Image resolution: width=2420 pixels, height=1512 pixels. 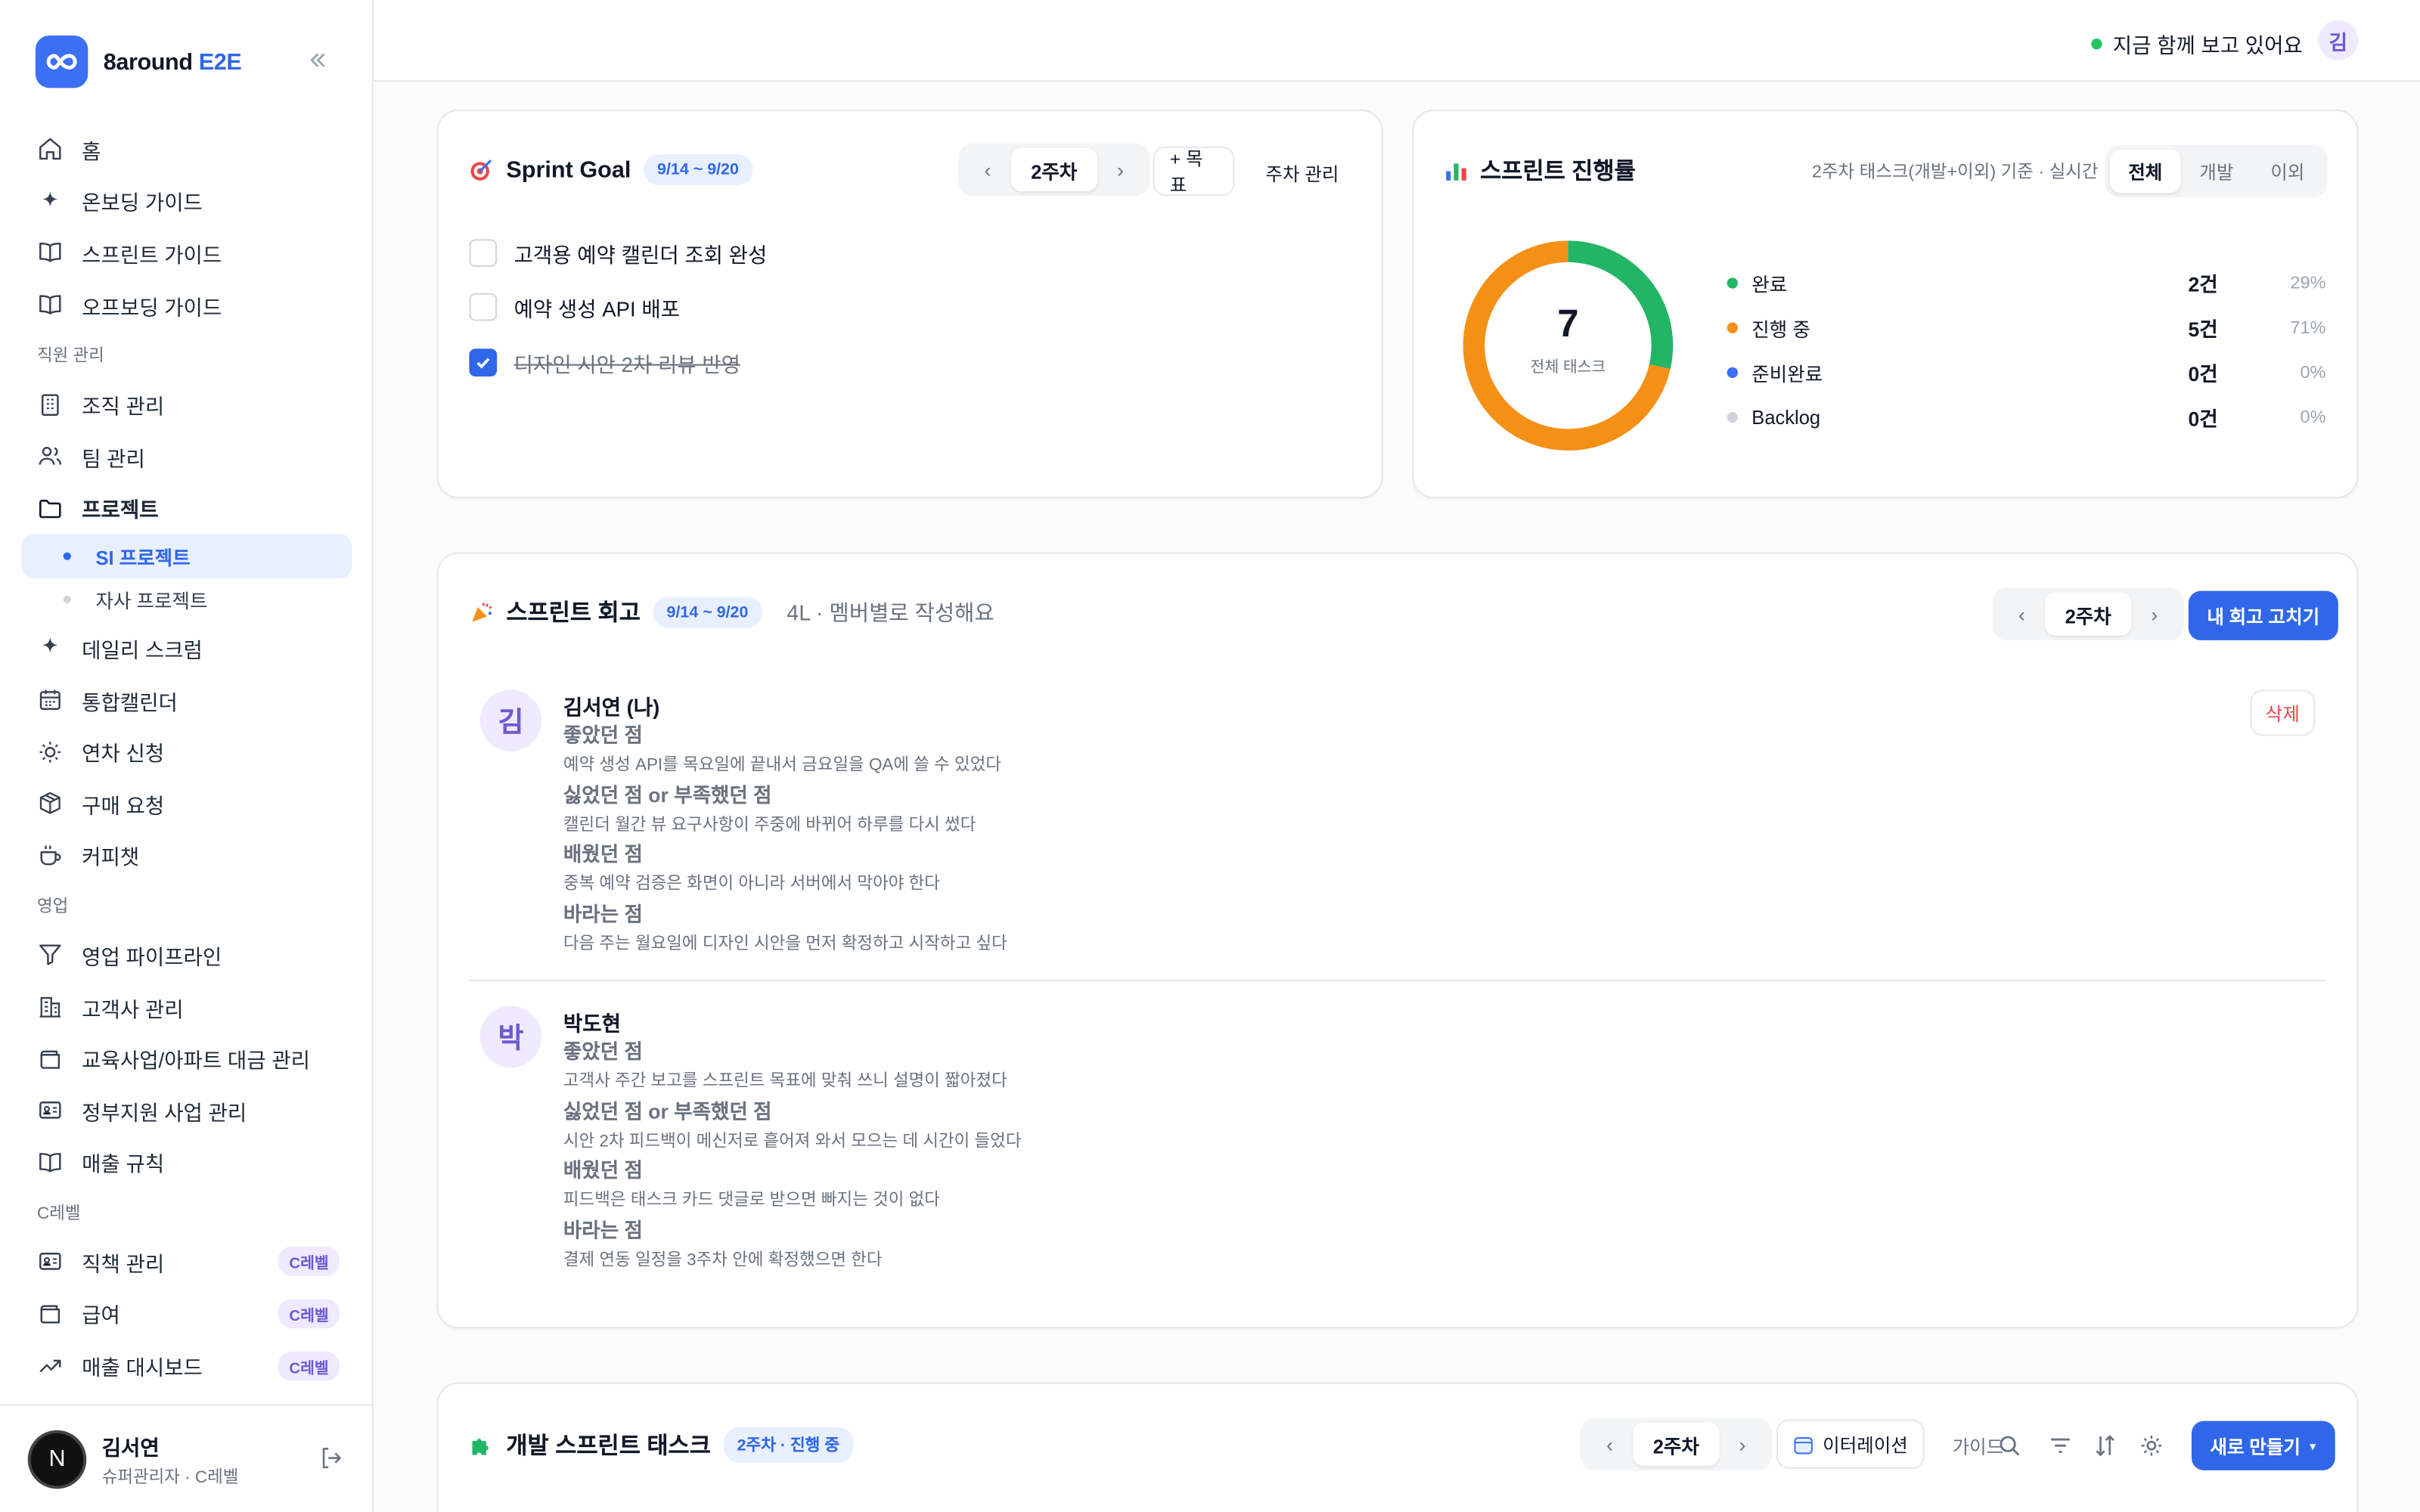 What do you see at coordinates (187, 253) in the screenshot?
I see `sidebar-item-sprint-guide: 스프린트 가이드` at bounding box center [187, 253].